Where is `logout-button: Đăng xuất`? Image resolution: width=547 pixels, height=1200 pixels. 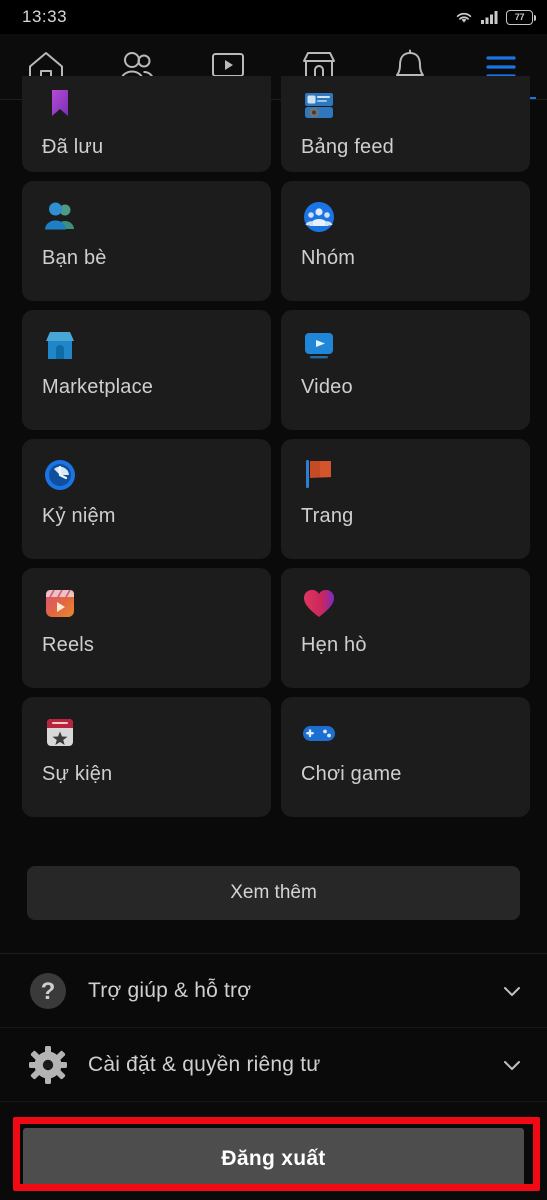
logout-button: Đăng xuất is located at coordinates (273, 1159).